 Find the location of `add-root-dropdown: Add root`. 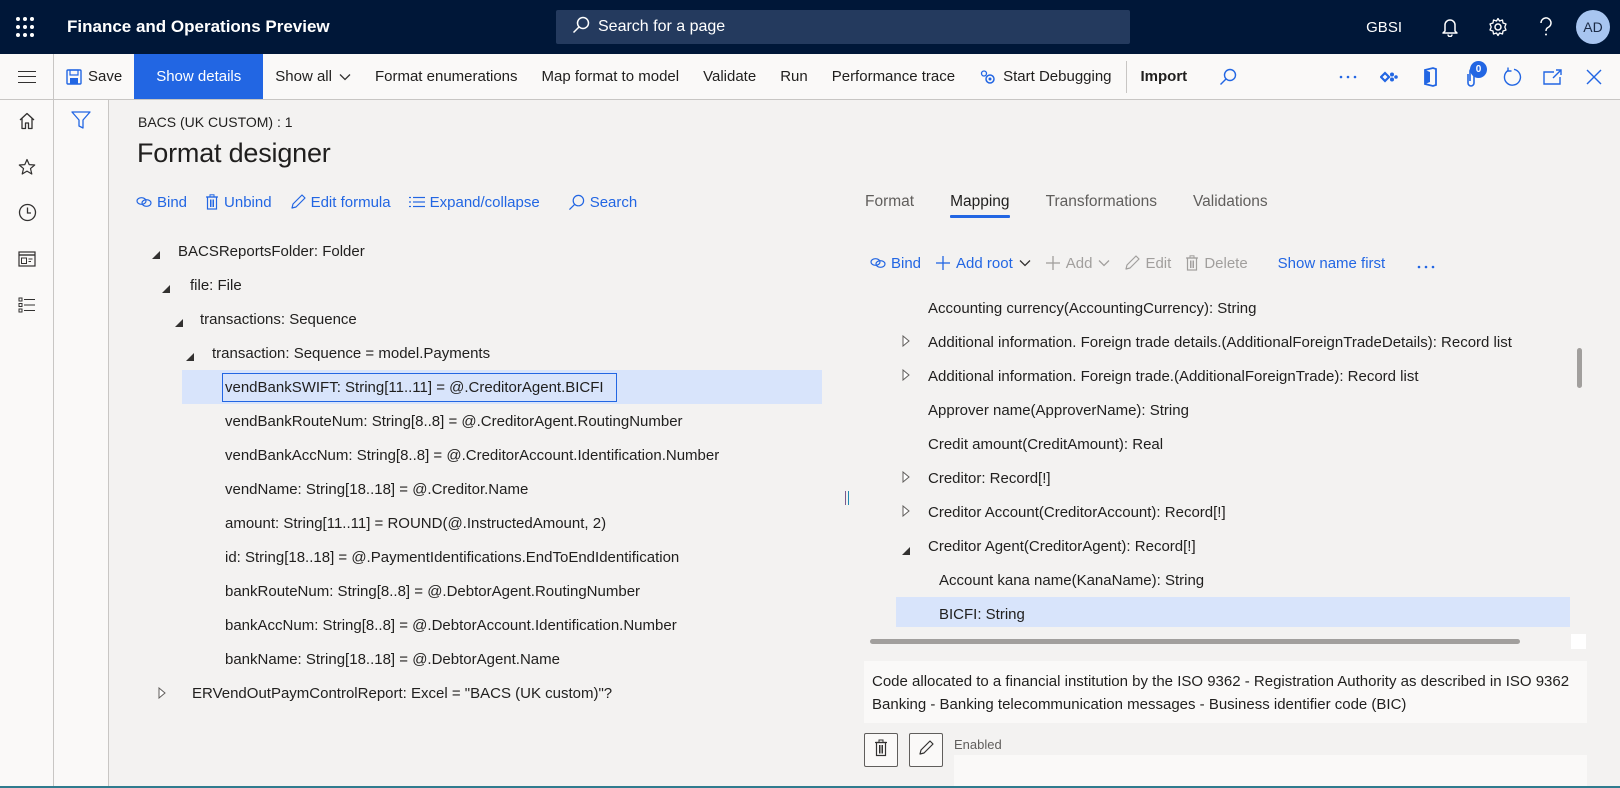

add-root-dropdown: Add root is located at coordinates (983, 263).